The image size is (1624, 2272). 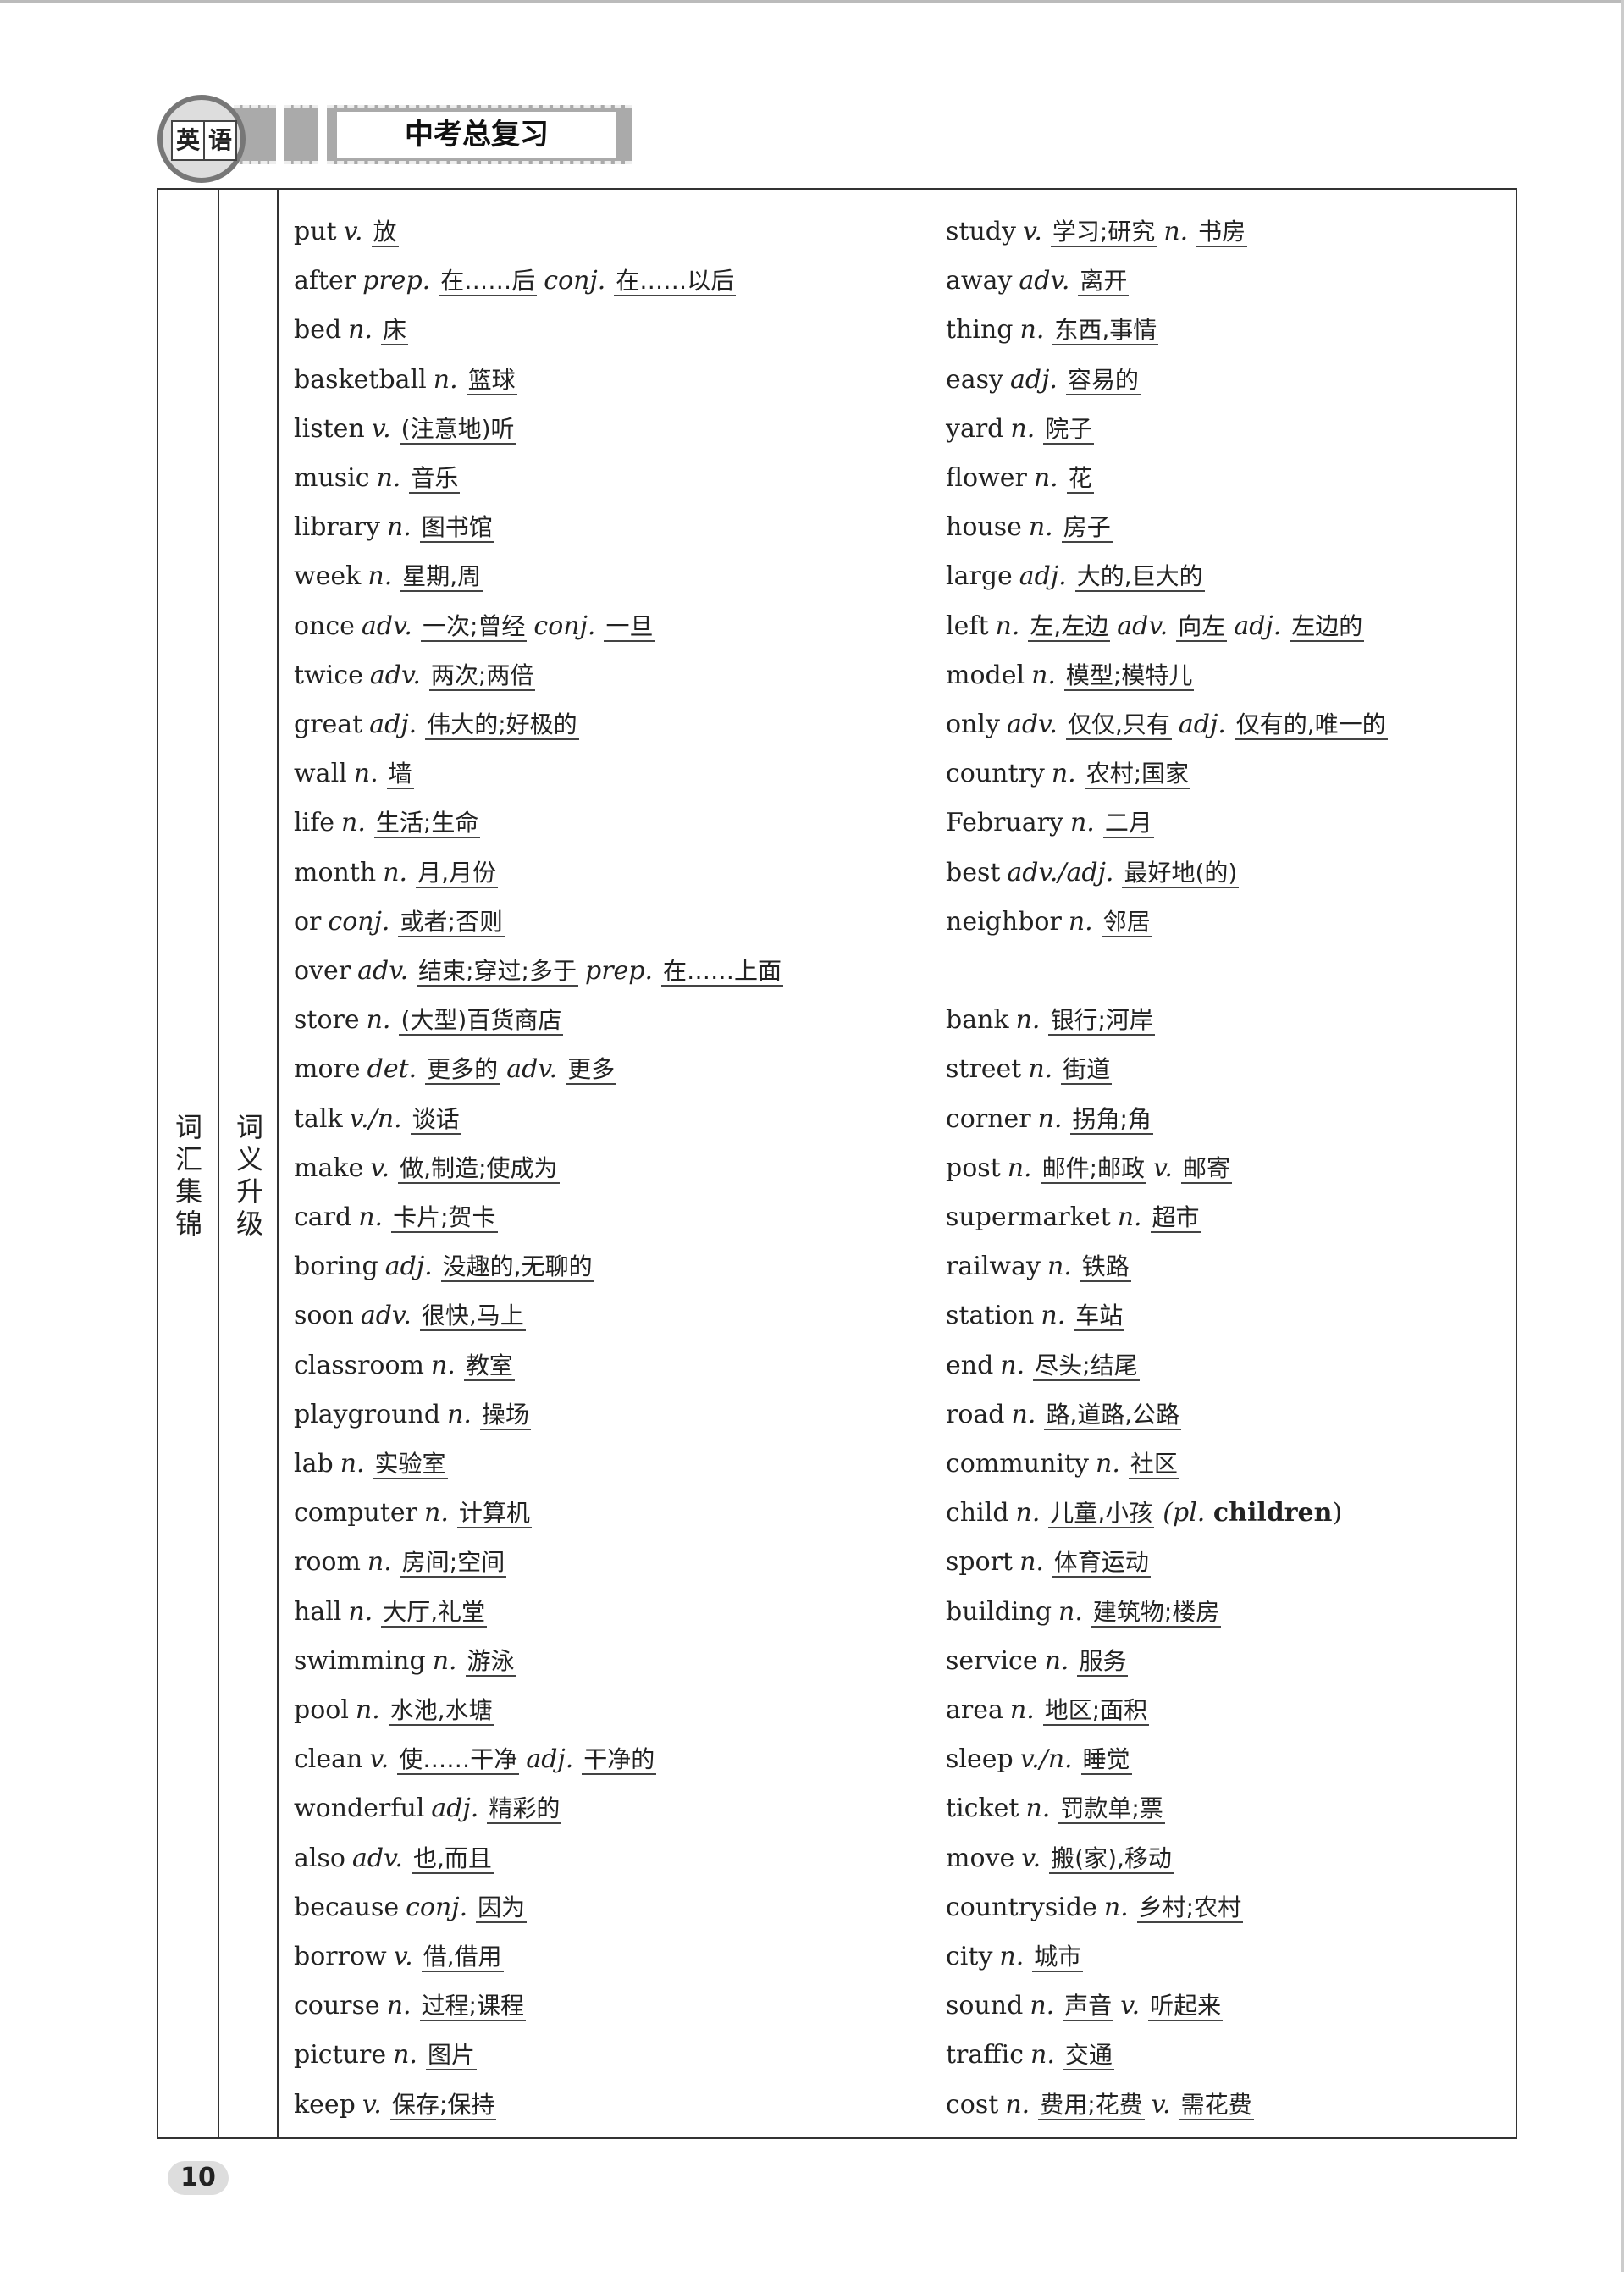 What do you see at coordinates (1337, 1513) in the screenshot?
I see `plural-close: )` at bounding box center [1337, 1513].